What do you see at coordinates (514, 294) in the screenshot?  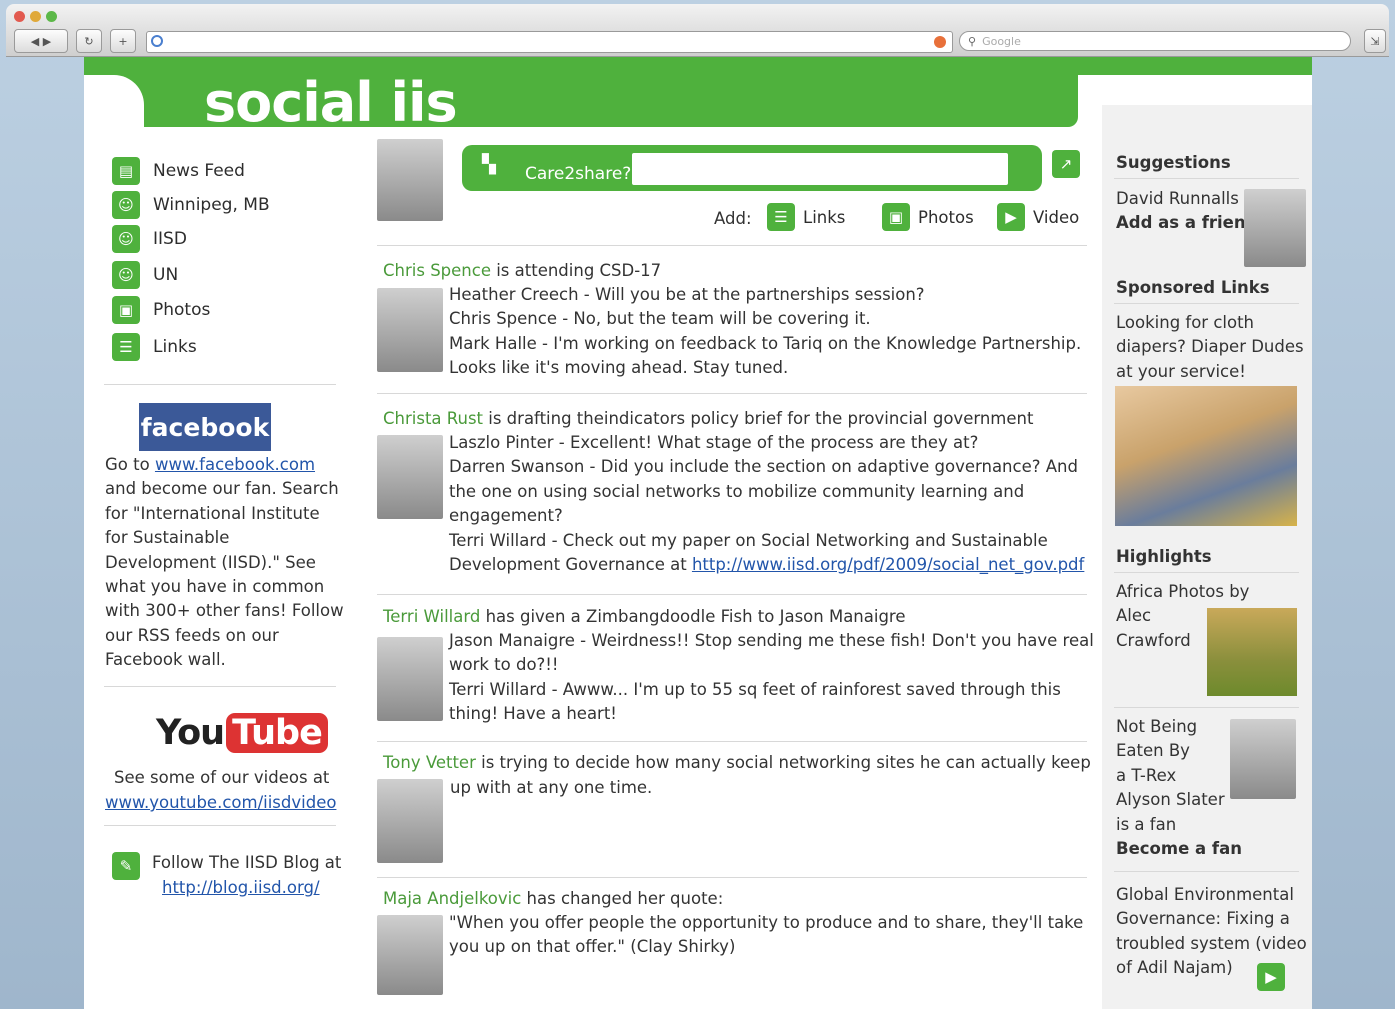 I see `comment-author: Heather Creech` at bounding box center [514, 294].